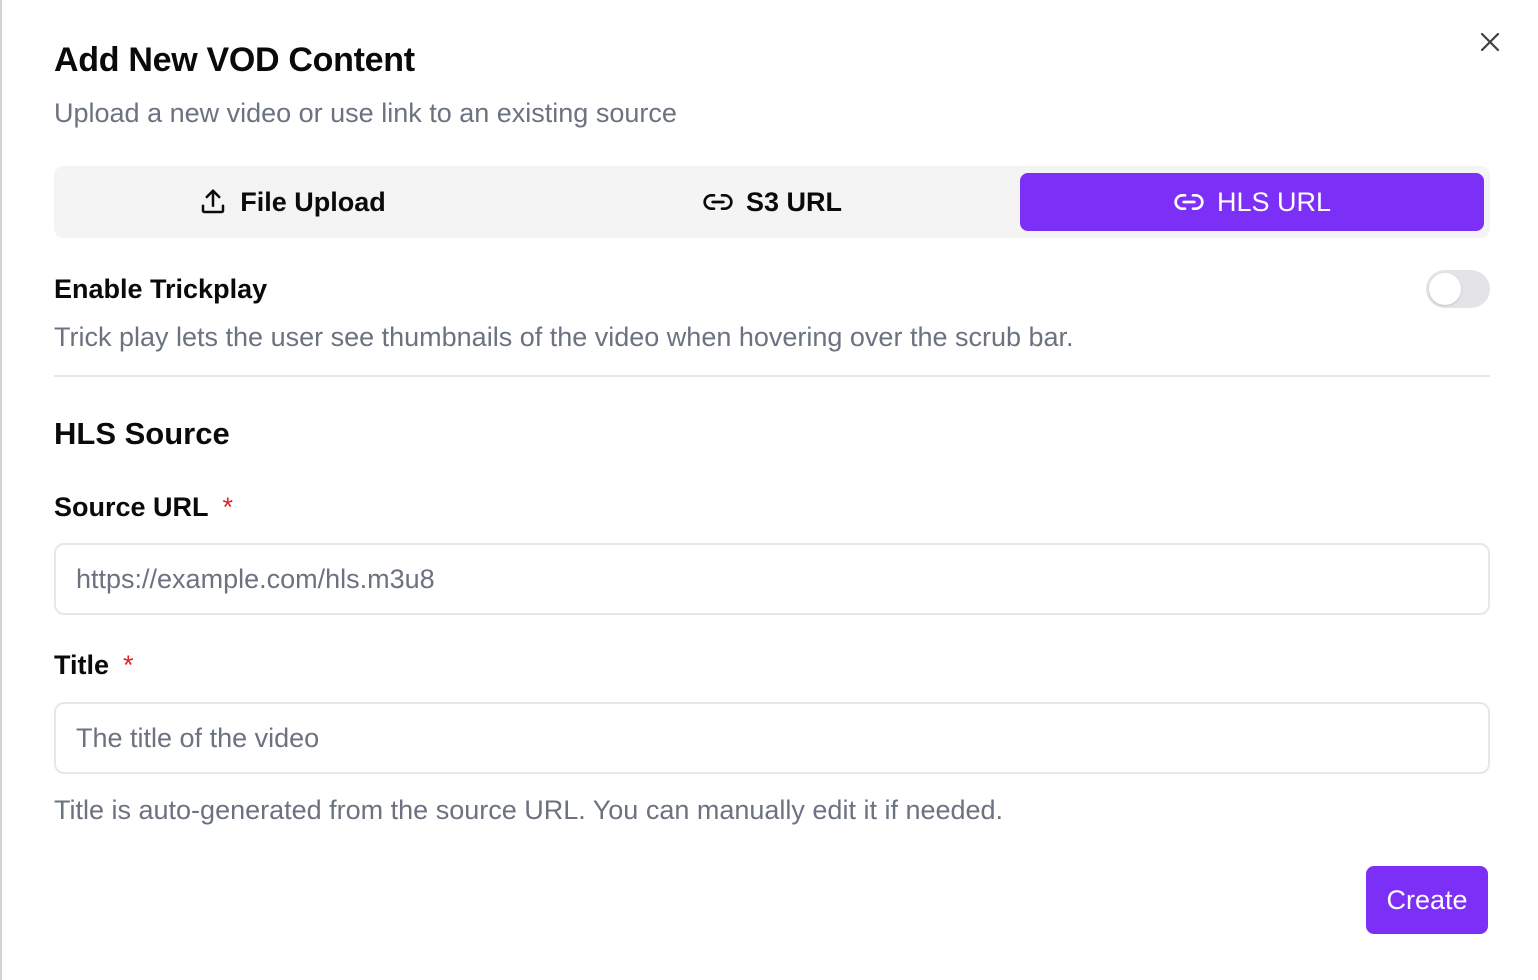 The width and height of the screenshot is (1538, 980). Describe the element at coordinates (313, 201) in the screenshot. I see `tab-label: File Upload` at that location.